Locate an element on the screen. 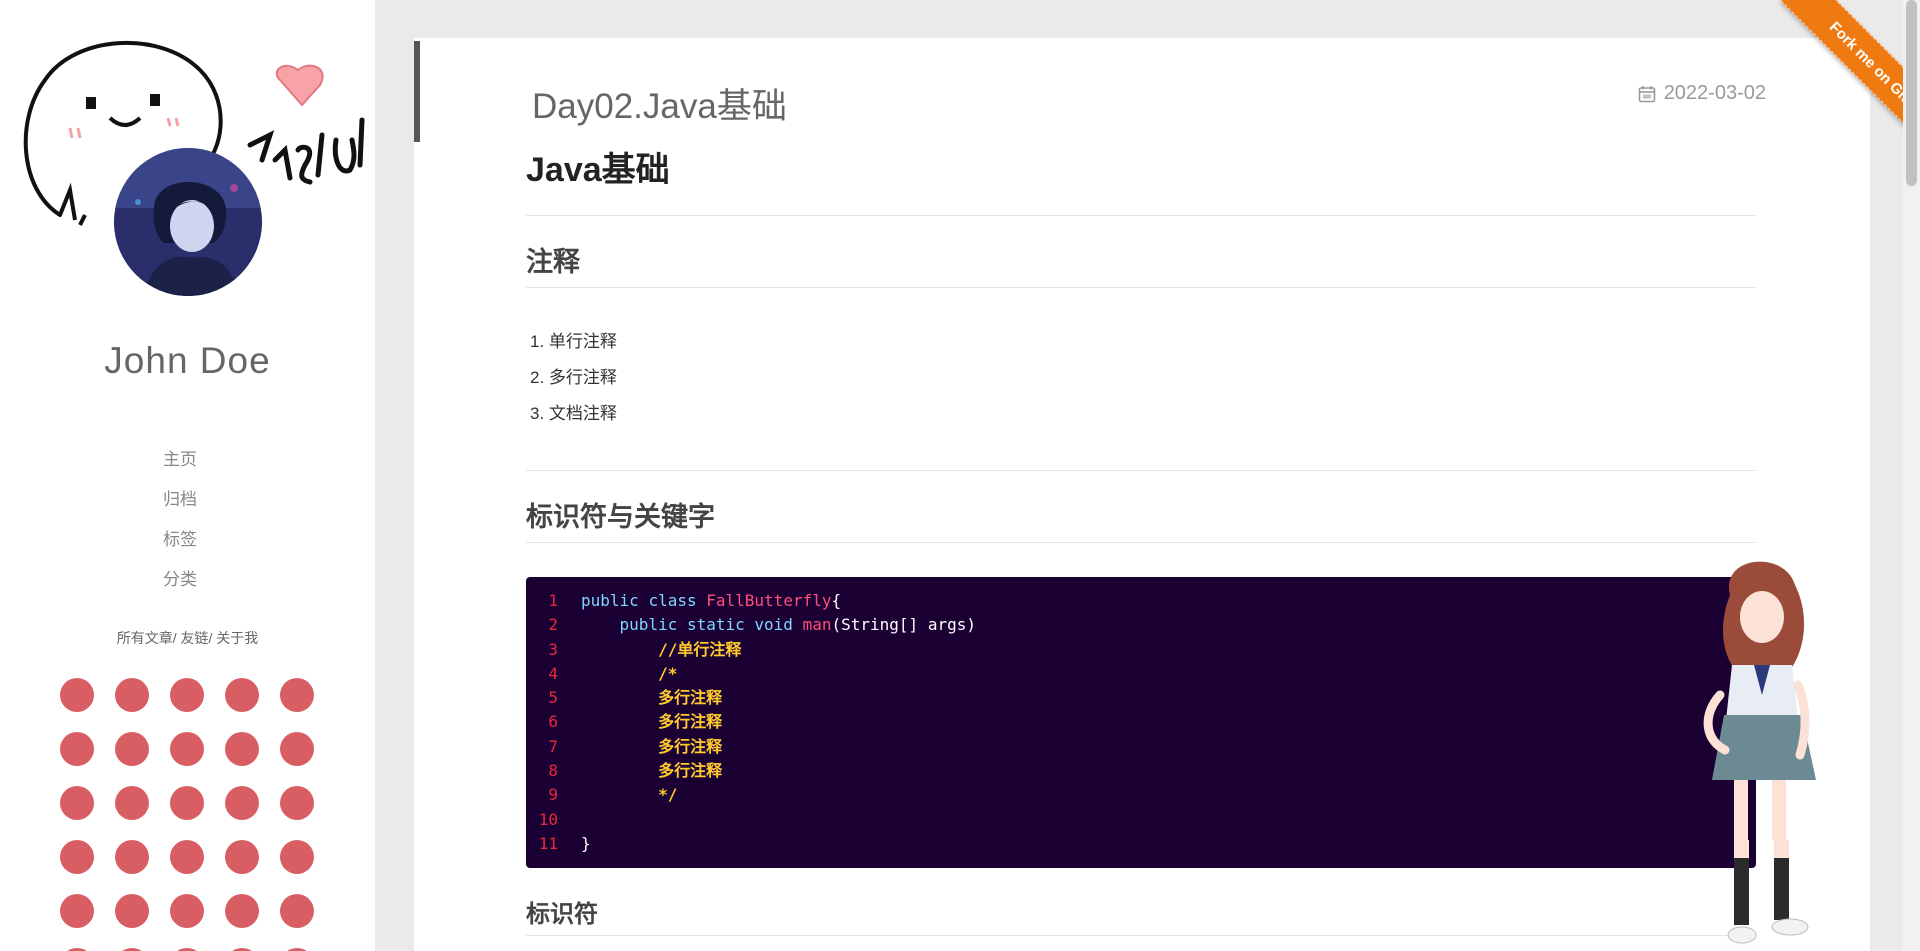  title-accent-bar is located at coordinates (417, 91).